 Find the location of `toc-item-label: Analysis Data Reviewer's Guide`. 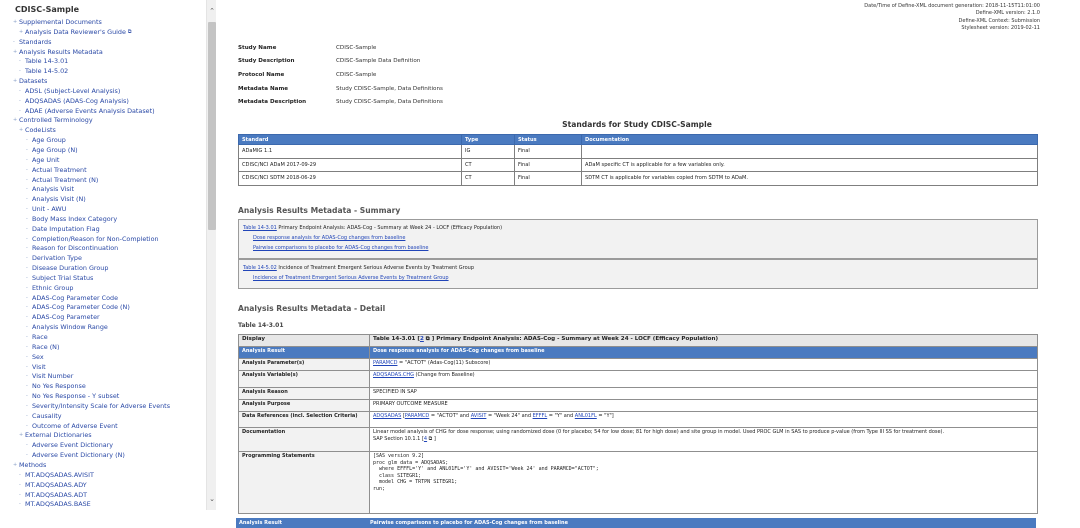

toc-item-label: Analysis Data Reviewer's Guide is located at coordinates (75, 33).